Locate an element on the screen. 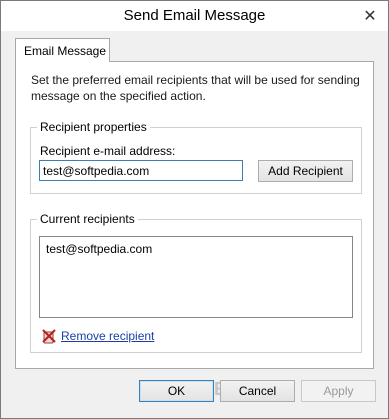 Image resolution: width=389 pixels, height=419 pixels. add-recipient-button: Add Recipient is located at coordinates (305, 171).